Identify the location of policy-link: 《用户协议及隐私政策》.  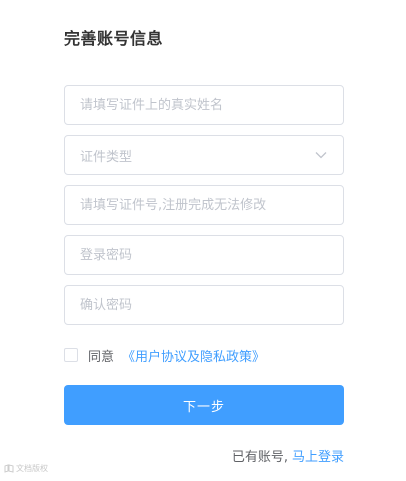
(193, 355).